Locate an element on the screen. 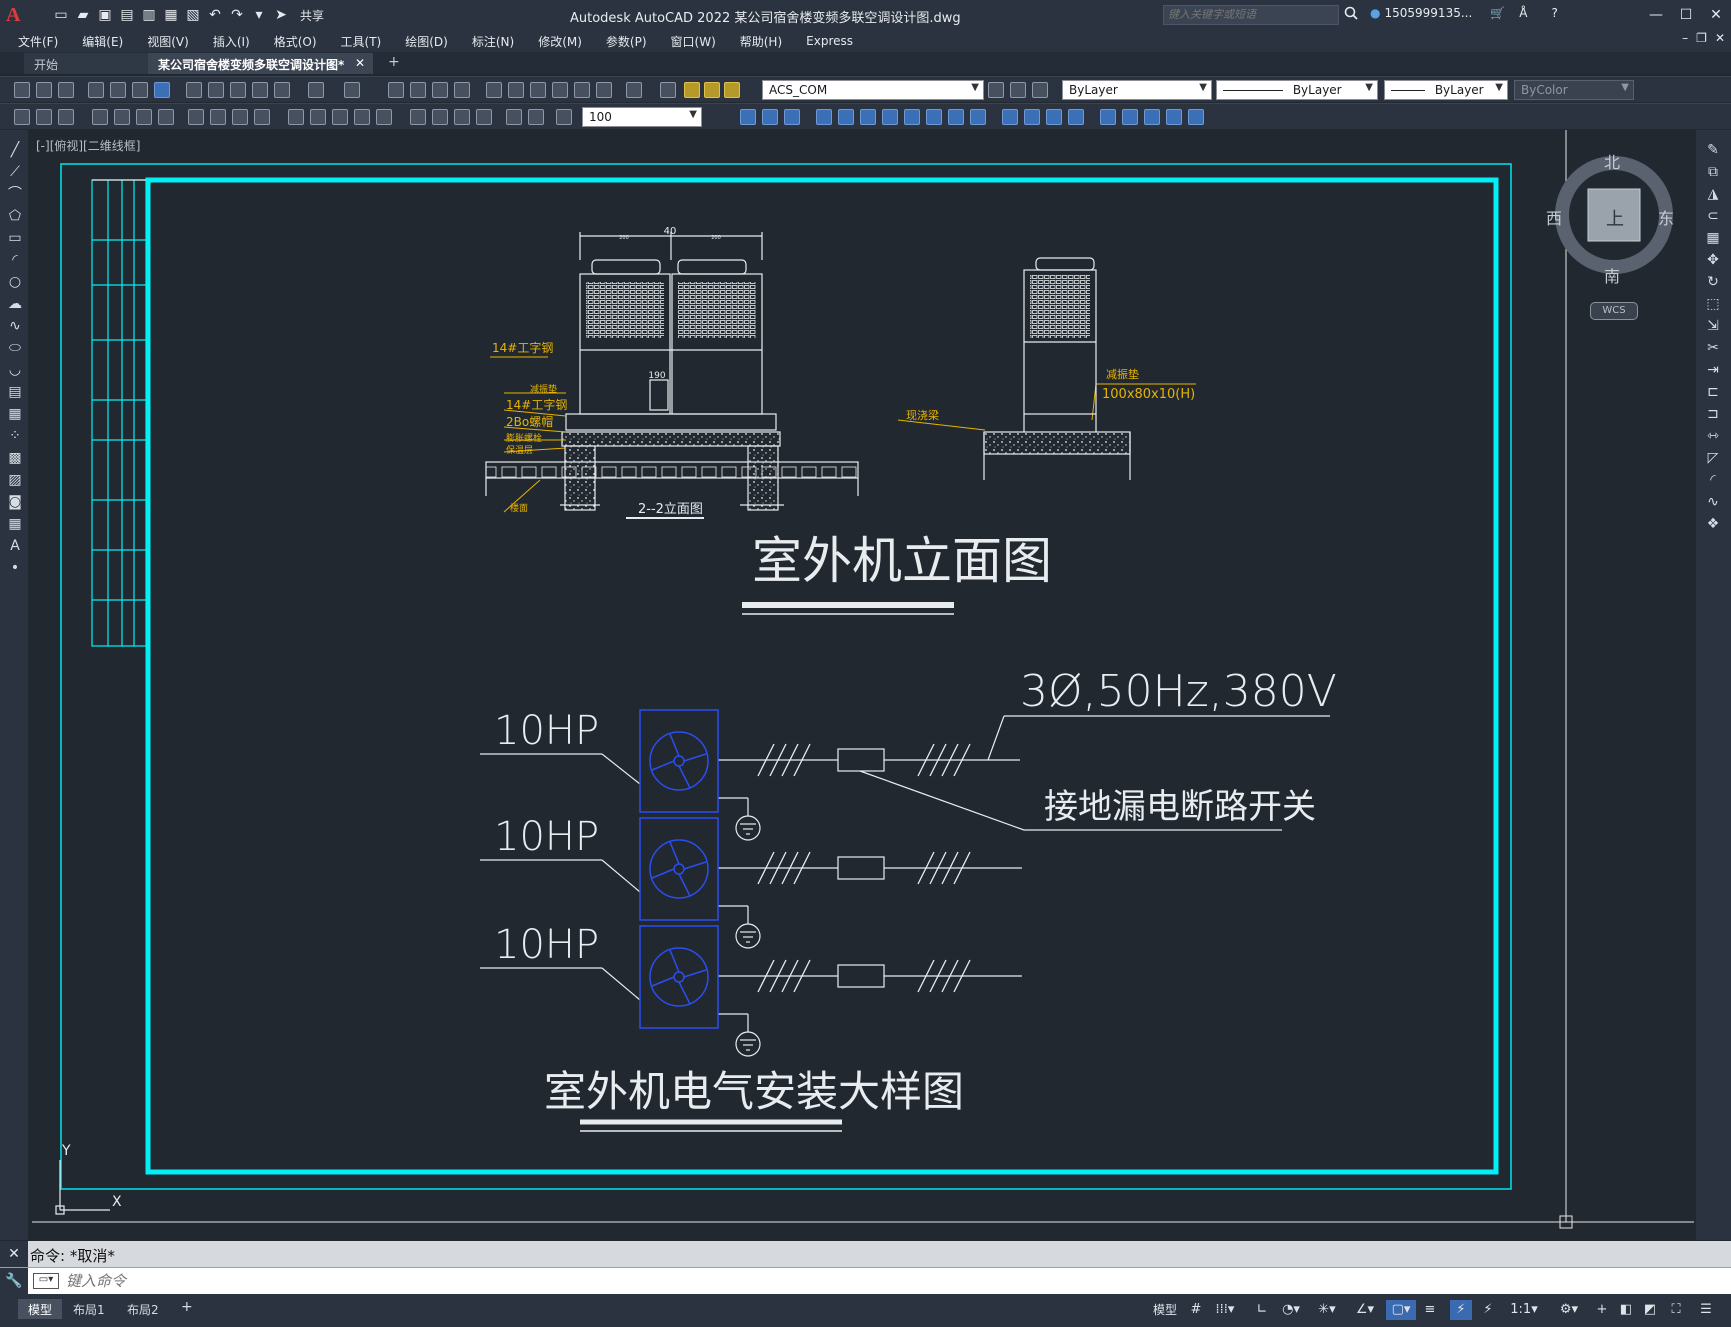 The image size is (1731, 1327). annotation-visibility-icon: ⚡ is located at coordinates (1461, 1310).